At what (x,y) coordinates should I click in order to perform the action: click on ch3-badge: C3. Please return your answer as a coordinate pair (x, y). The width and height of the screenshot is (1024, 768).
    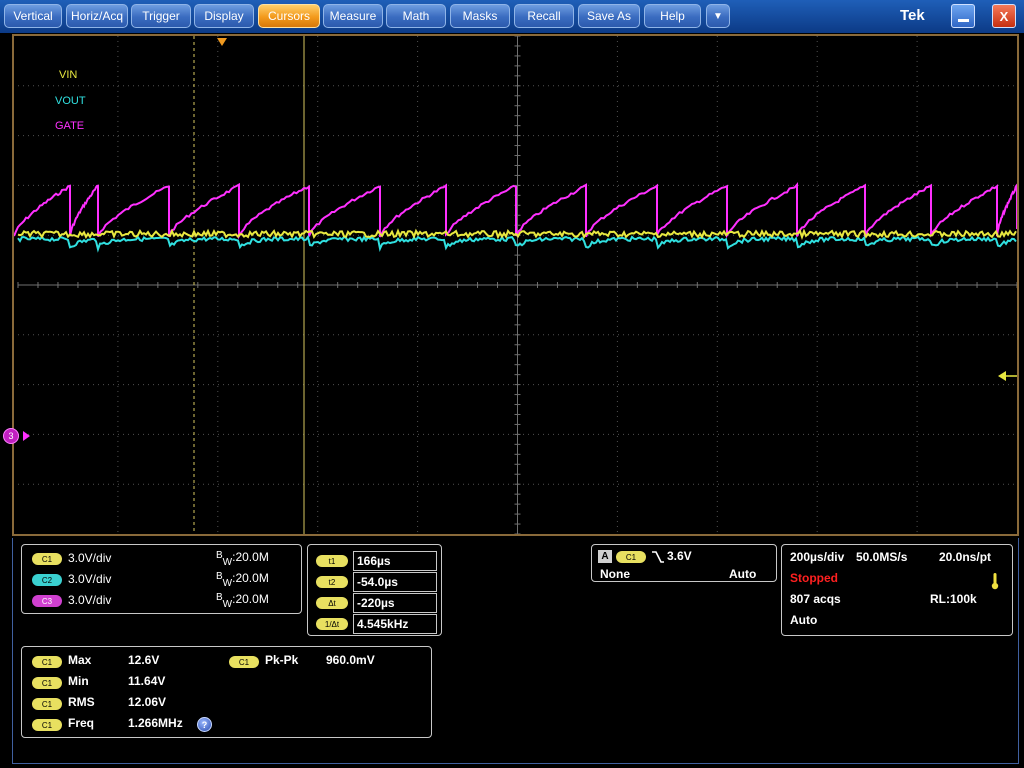
    Looking at the image, I should click on (47, 601).